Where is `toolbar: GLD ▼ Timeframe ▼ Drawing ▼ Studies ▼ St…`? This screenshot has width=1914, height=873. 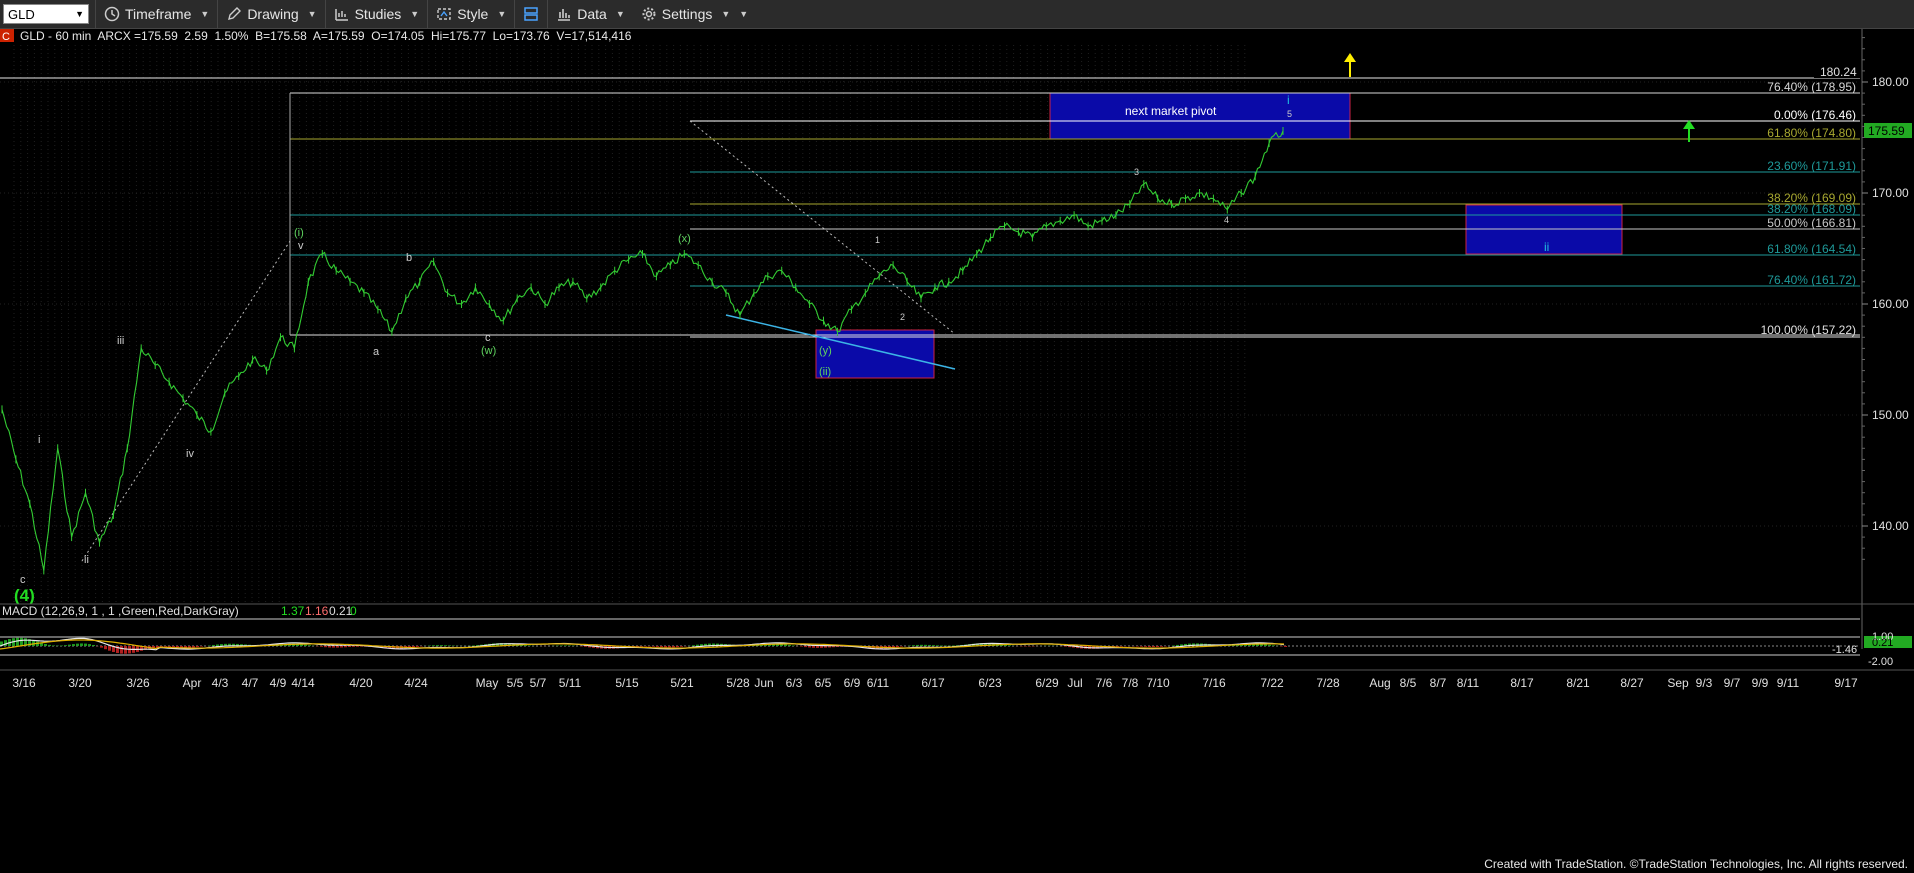 toolbar: GLD ▼ Timeframe ▼ Drawing ▼ Studies ▼ St… is located at coordinates (957, 14).